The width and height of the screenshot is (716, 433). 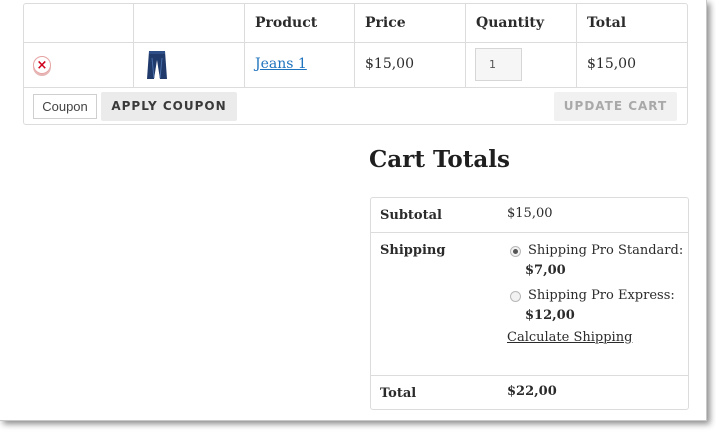 What do you see at coordinates (607, 23) in the screenshot?
I see `header-total: Total` at bounding box center [607, 23].